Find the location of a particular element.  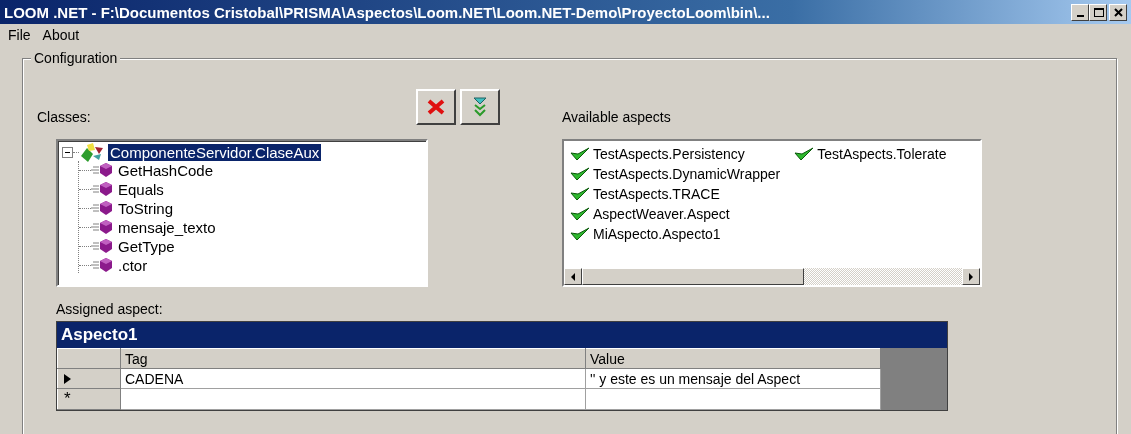

aspect-item: MiAspecto.Aspecto1 is located at coordinates (657, 234).